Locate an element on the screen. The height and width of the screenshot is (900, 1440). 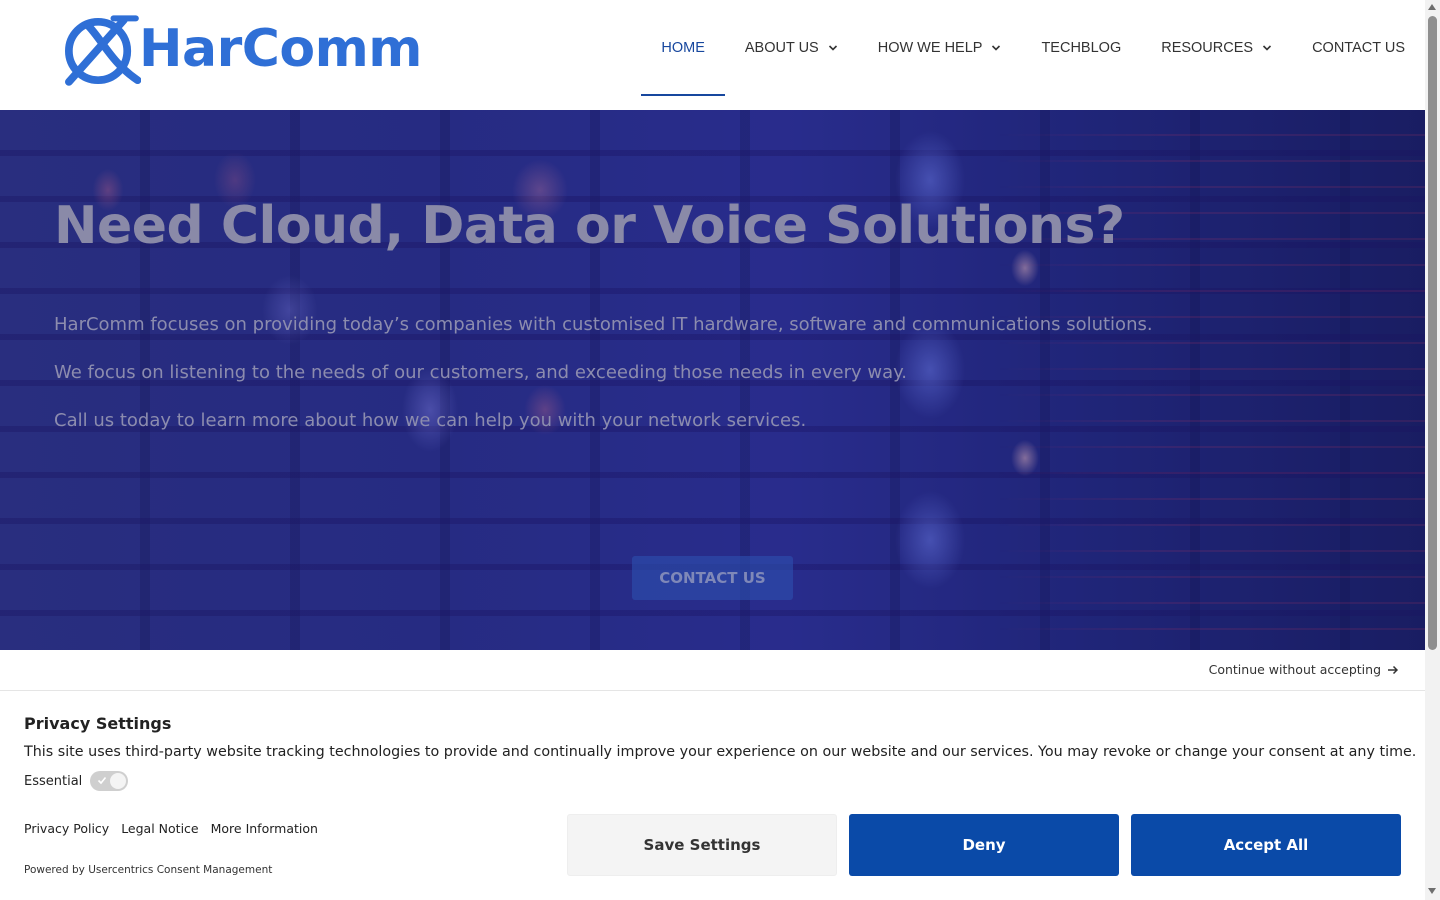
nav-item-how-we-help: HOW WE HELP is located at coordinates (940, 48).